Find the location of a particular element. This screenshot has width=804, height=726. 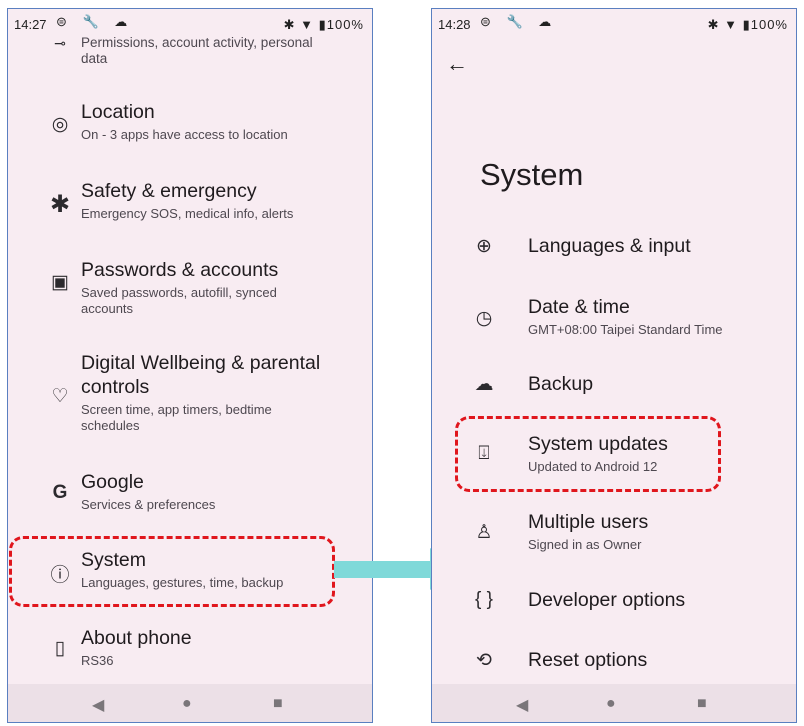

location-summary: On - 3 apps have access to location is located at coordinates (184, 134).